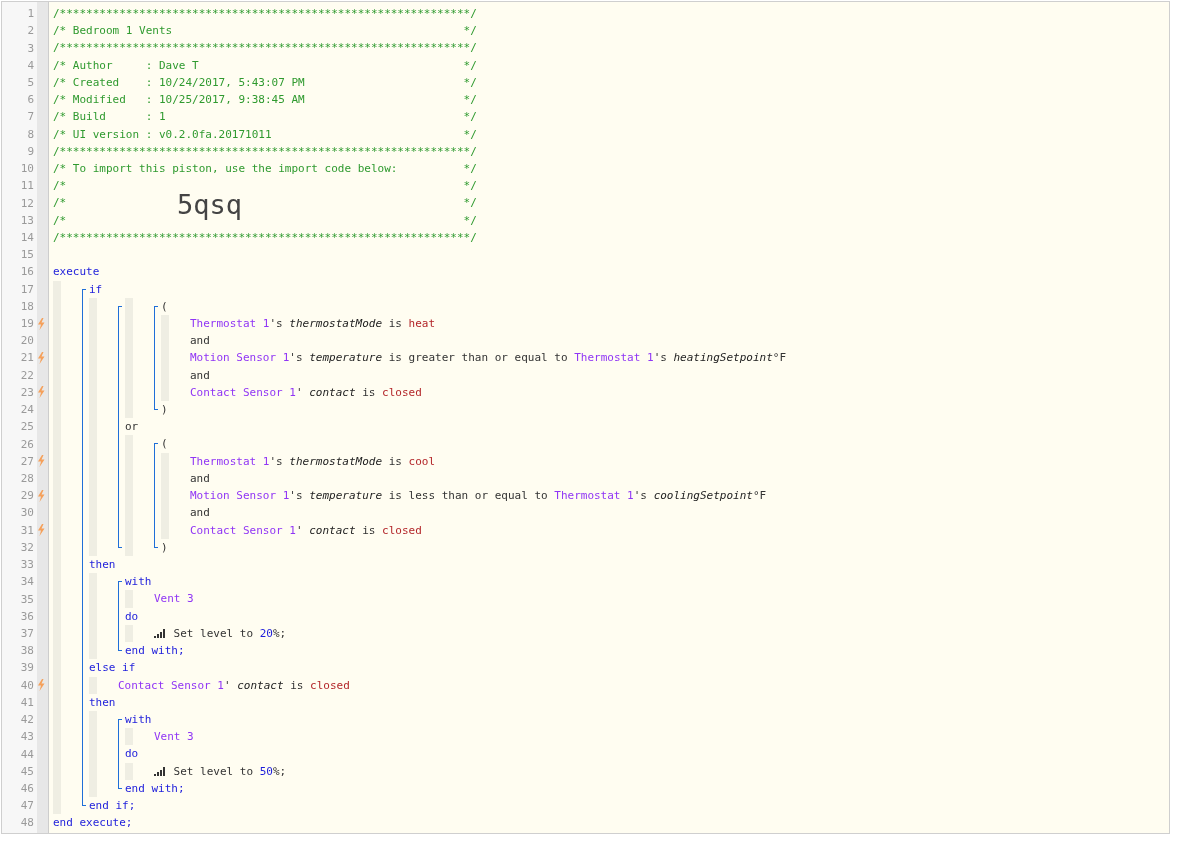 The image size is (1178, 843). What do you see at coordinates (26, 324) in the screenshot?
I see `line-number: 19` at bounding box center [26, 324].